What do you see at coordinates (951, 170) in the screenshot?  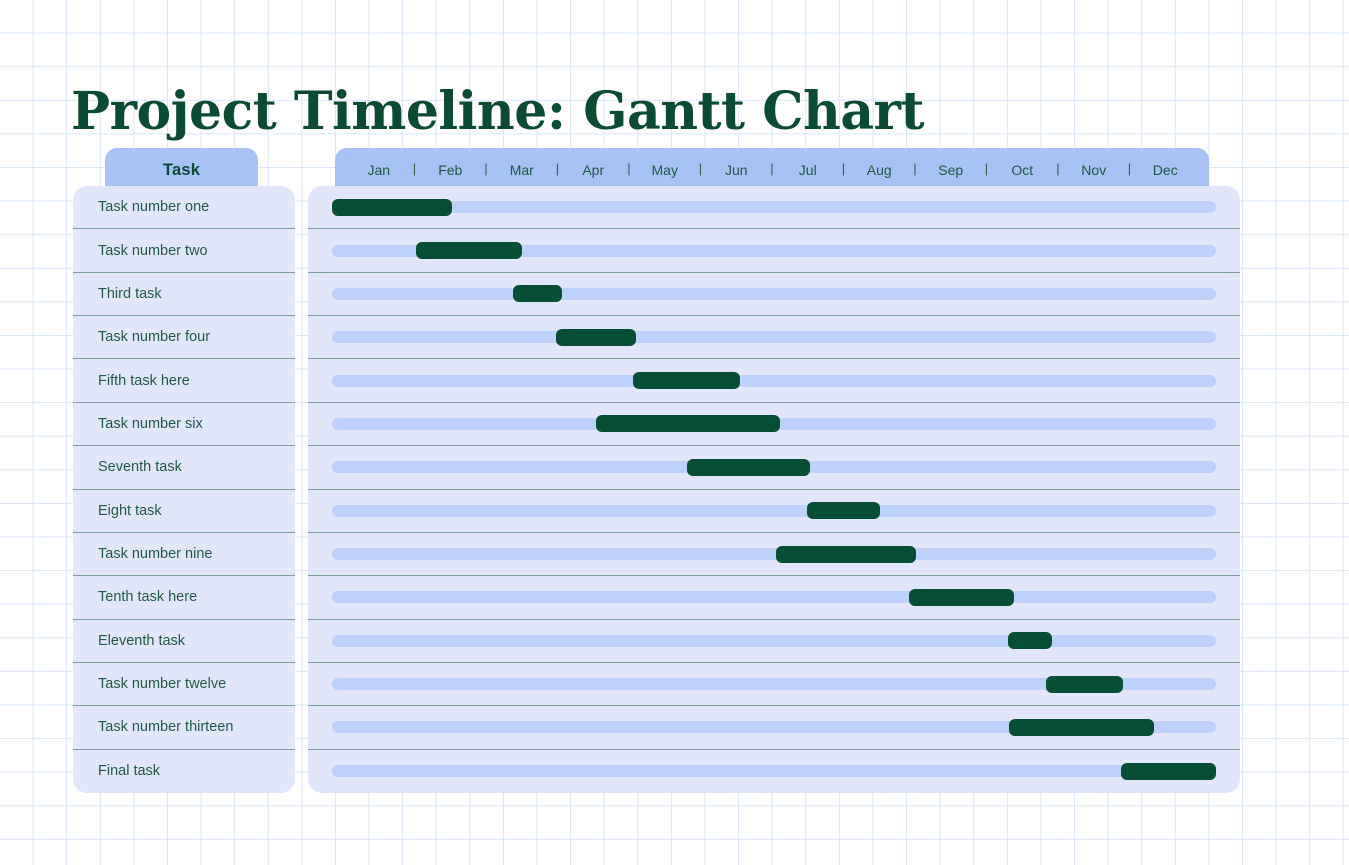 I see `month-label-sep: Sep` at bounding box center [951, 170].